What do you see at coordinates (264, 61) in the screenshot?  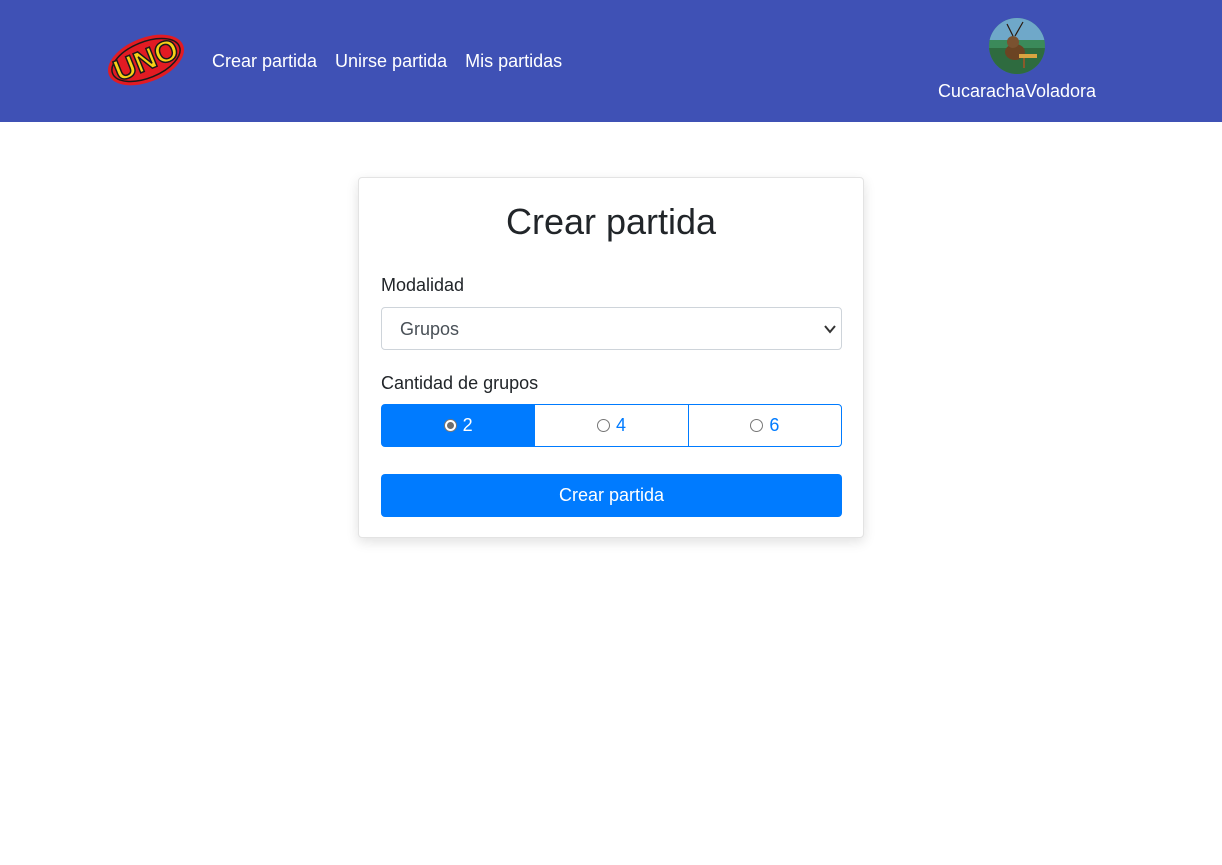 I see `nav-link-crear-partida: Crear partida` at bounding box center [264, 61].